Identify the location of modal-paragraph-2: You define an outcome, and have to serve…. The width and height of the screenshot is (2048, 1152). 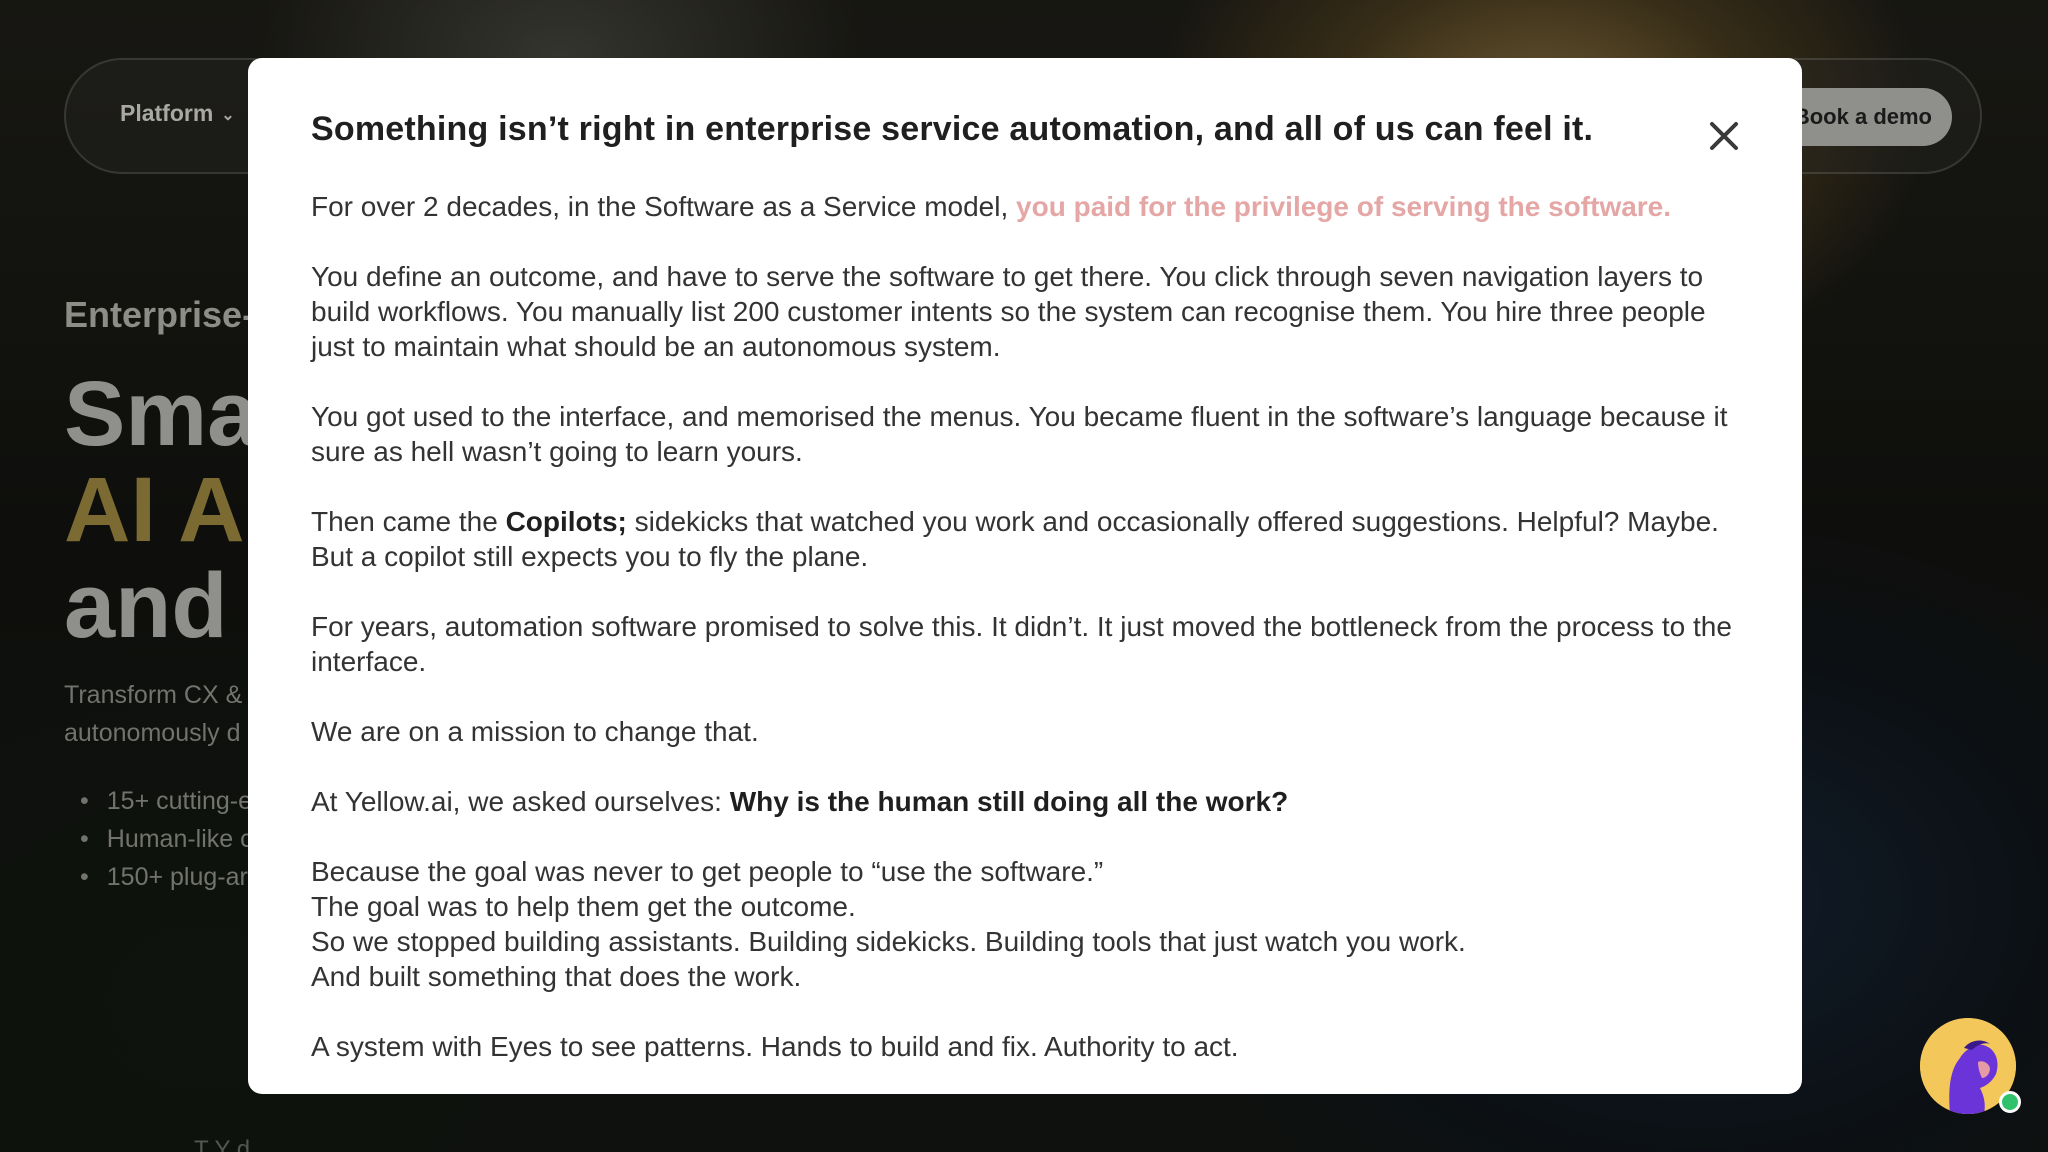
(1008, 311).